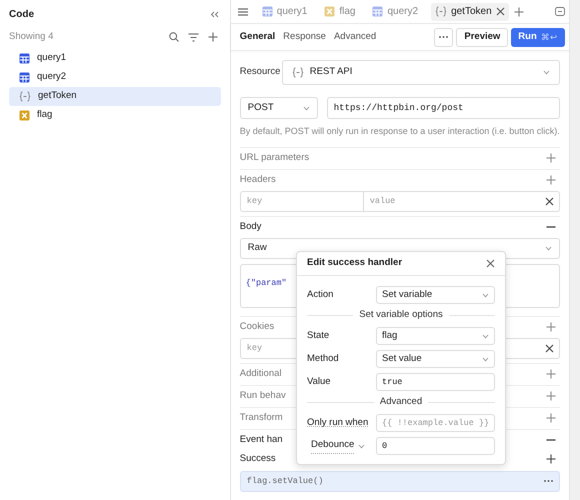 The image size is (580, 500). I want to click on section-title: Event han, so click(261, 439).